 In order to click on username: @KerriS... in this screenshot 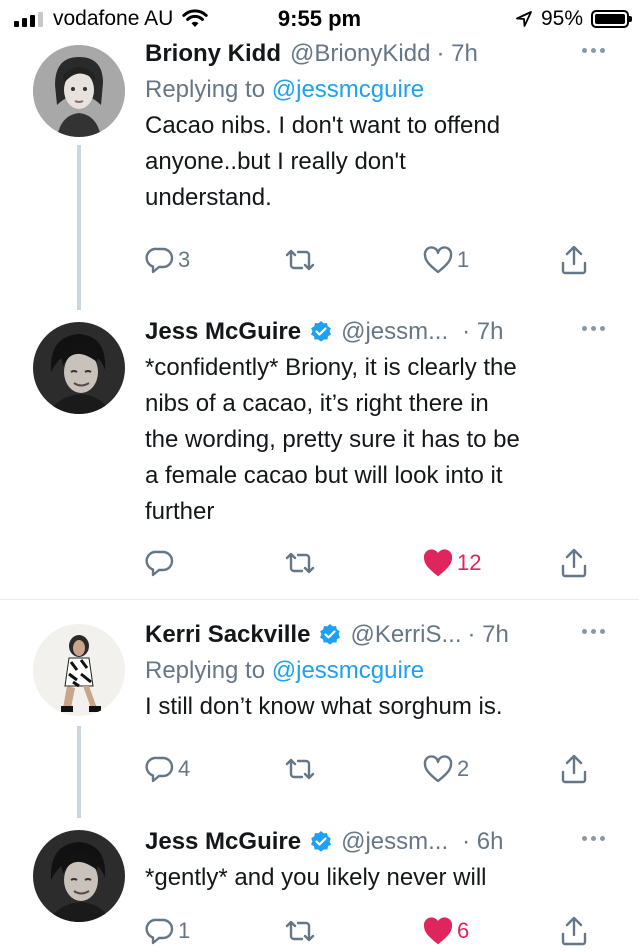, I will do `click(405, 635)`.